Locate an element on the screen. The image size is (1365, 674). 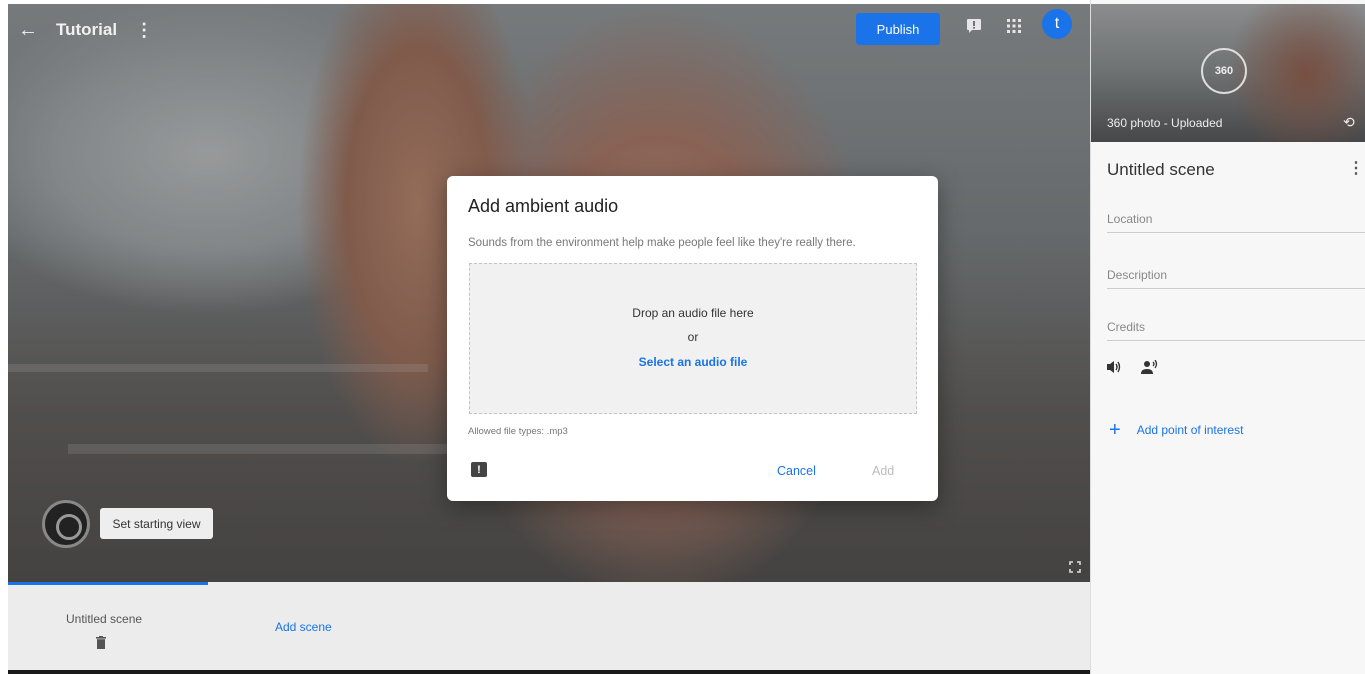
location-field: Location is located at coordinates (1236, 222).